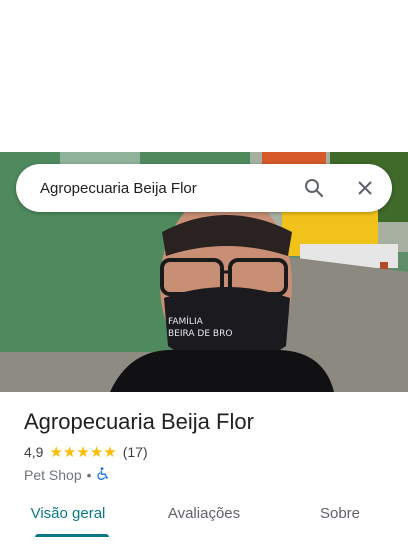 This screenshot has height=544, width=408. I want to click on search-bar: Agropecuaria Beija Flor, so click(204, 188).